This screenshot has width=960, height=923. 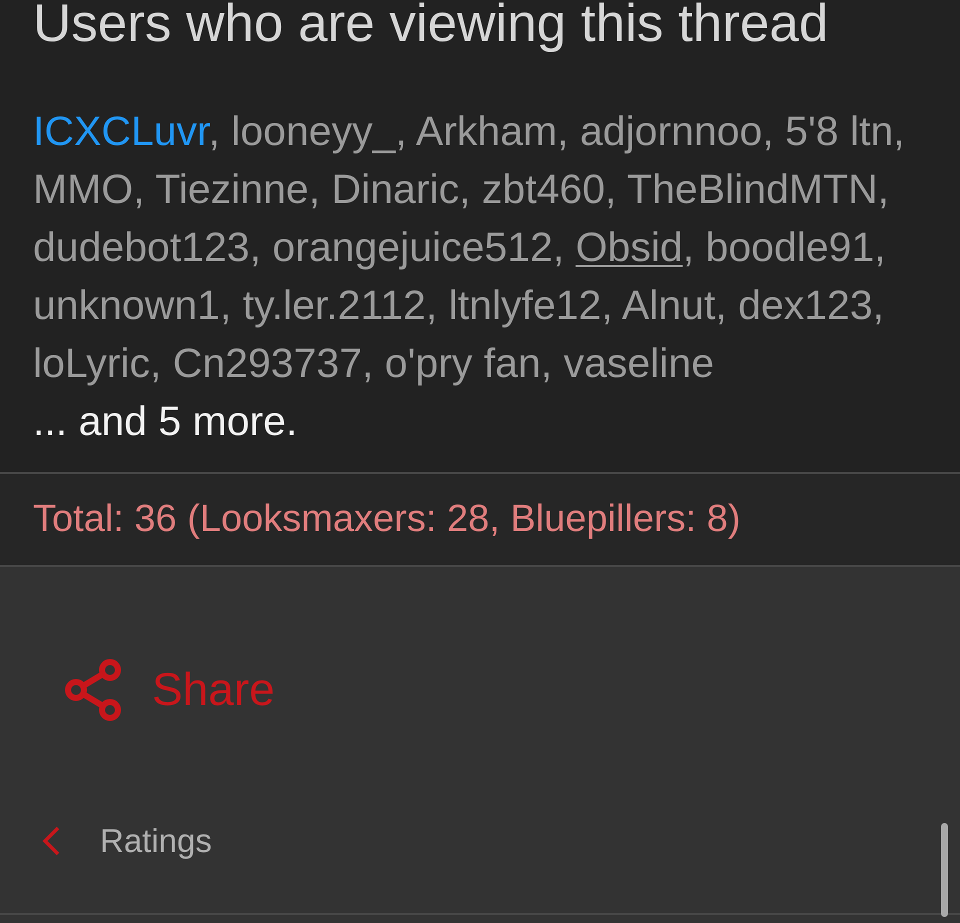 I want to click on user-link: Tiezinne, so click(x=232, y=189).